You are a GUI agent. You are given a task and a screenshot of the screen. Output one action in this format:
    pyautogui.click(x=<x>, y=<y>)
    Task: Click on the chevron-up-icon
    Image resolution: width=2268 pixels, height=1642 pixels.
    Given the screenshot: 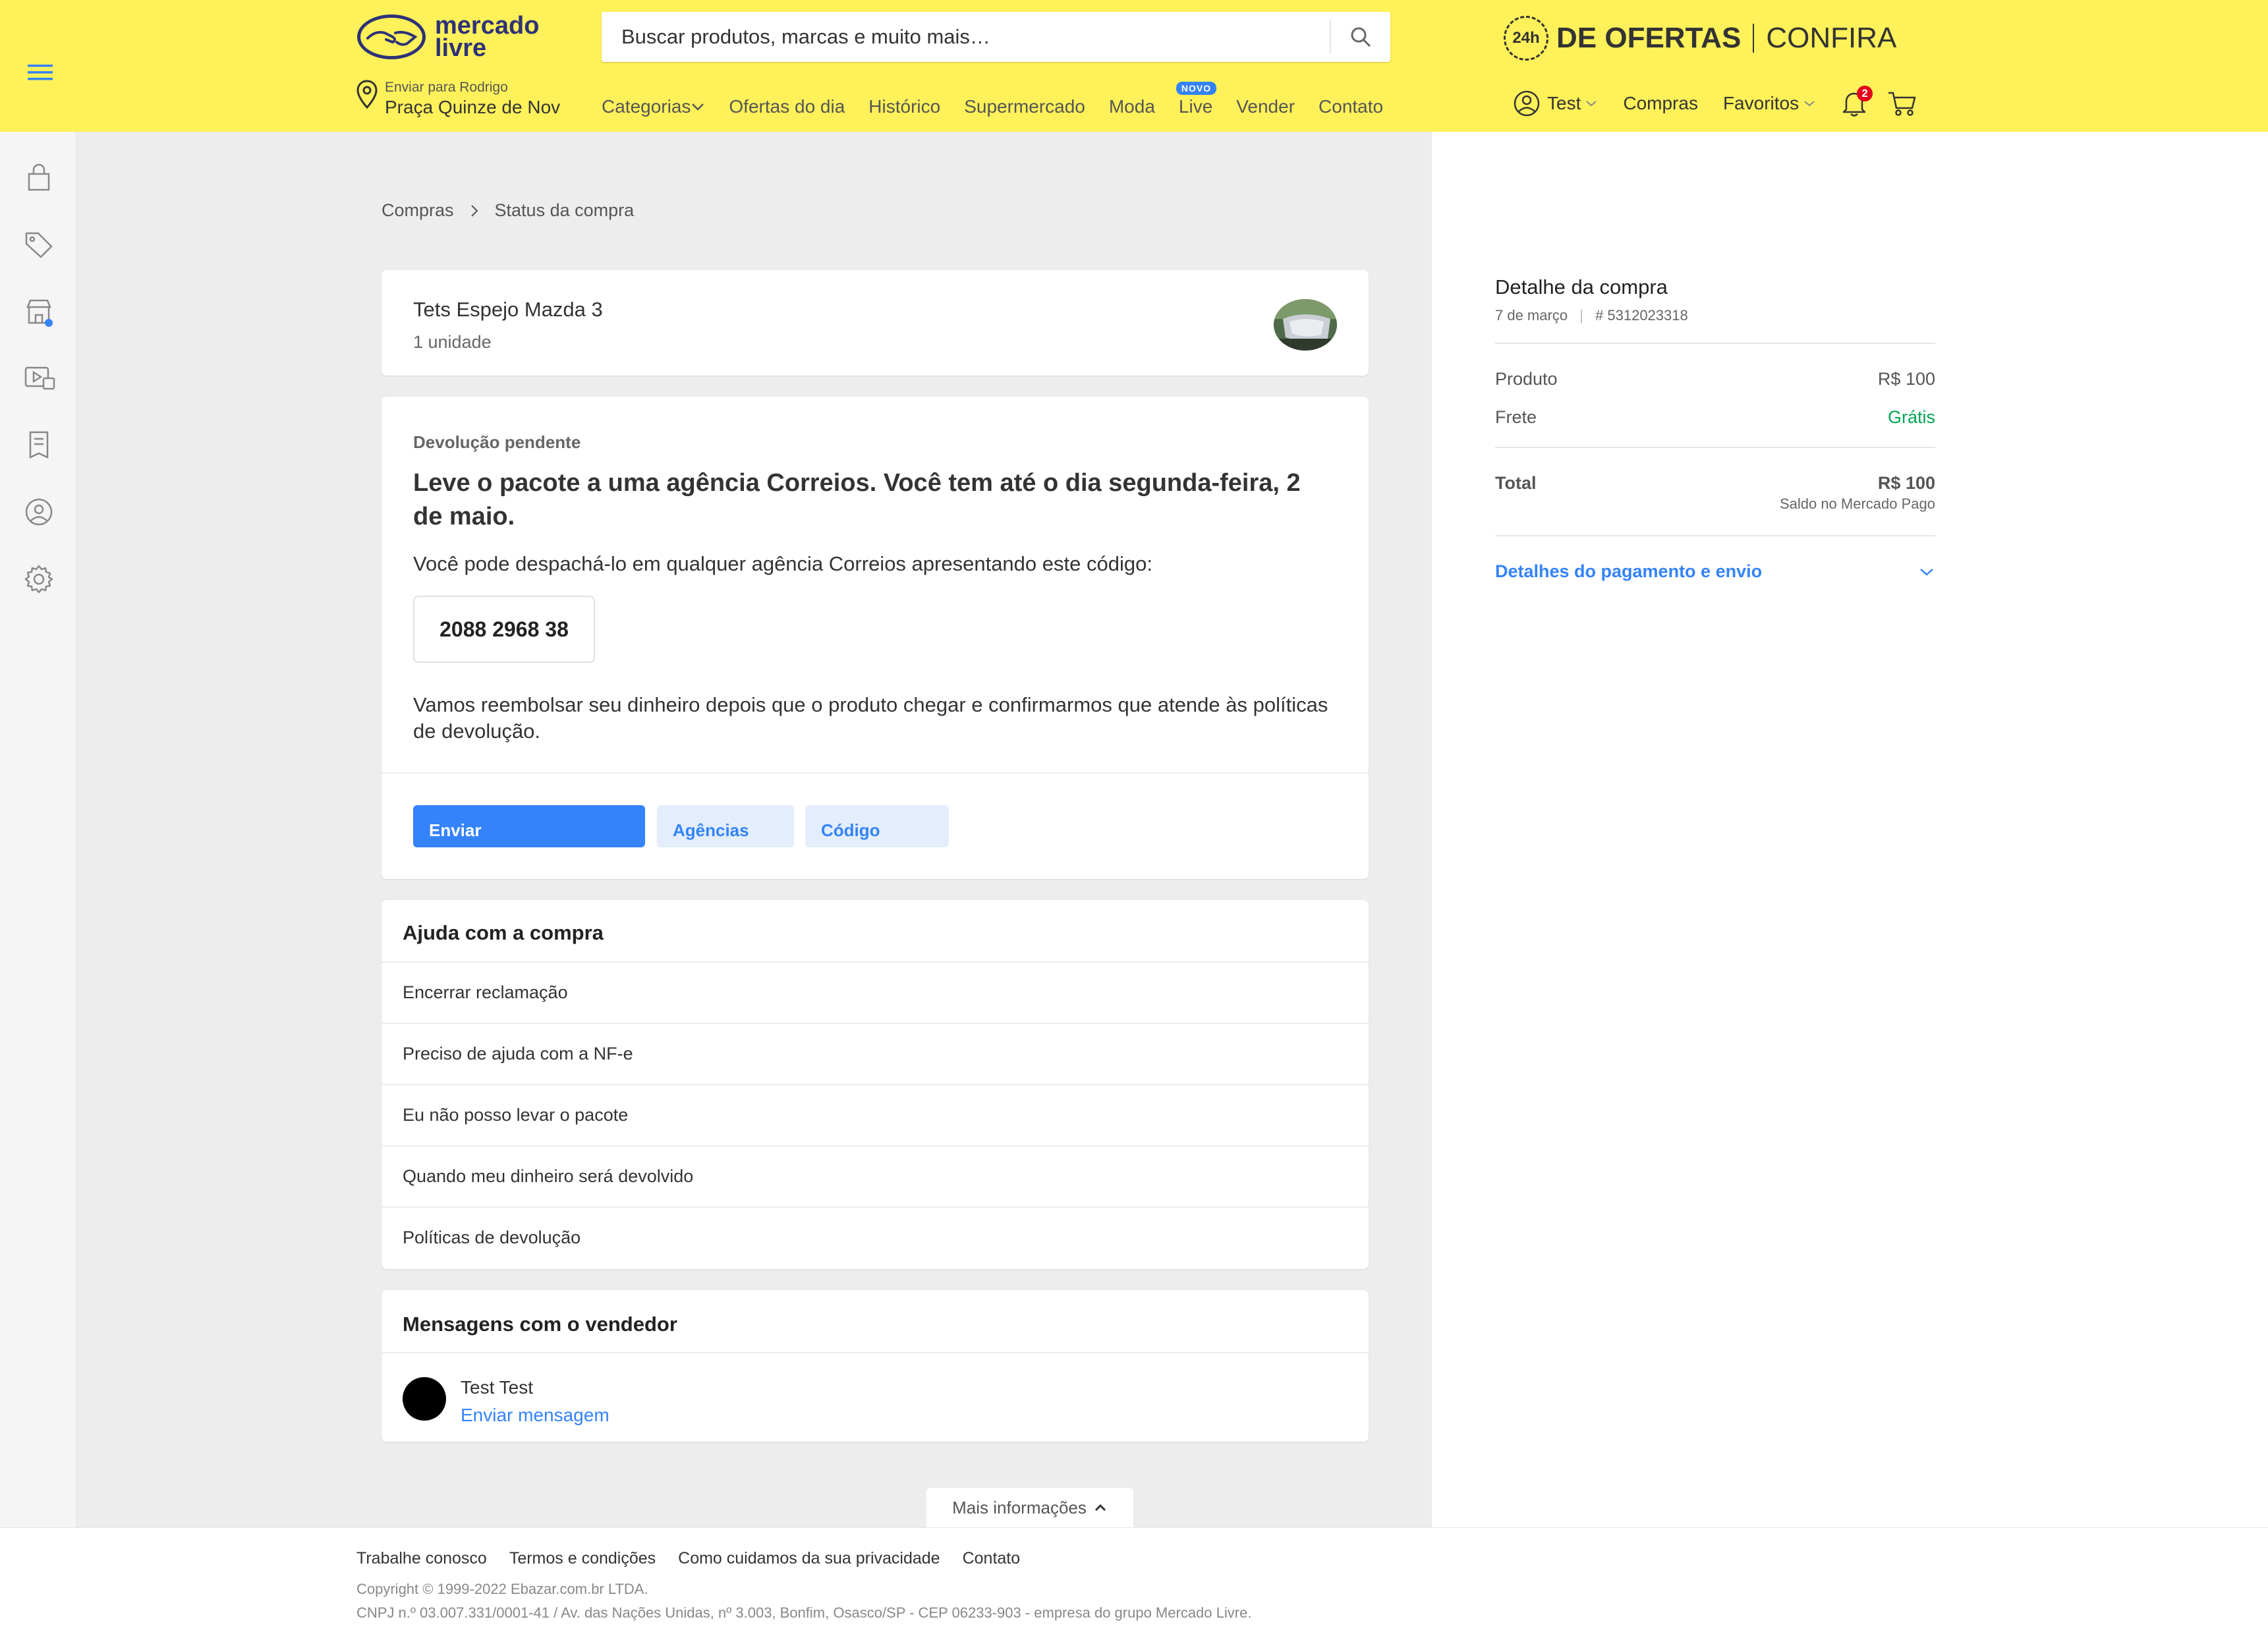 What is the action you would take?
    pyautogui.click(x=1100, y=1508)
    